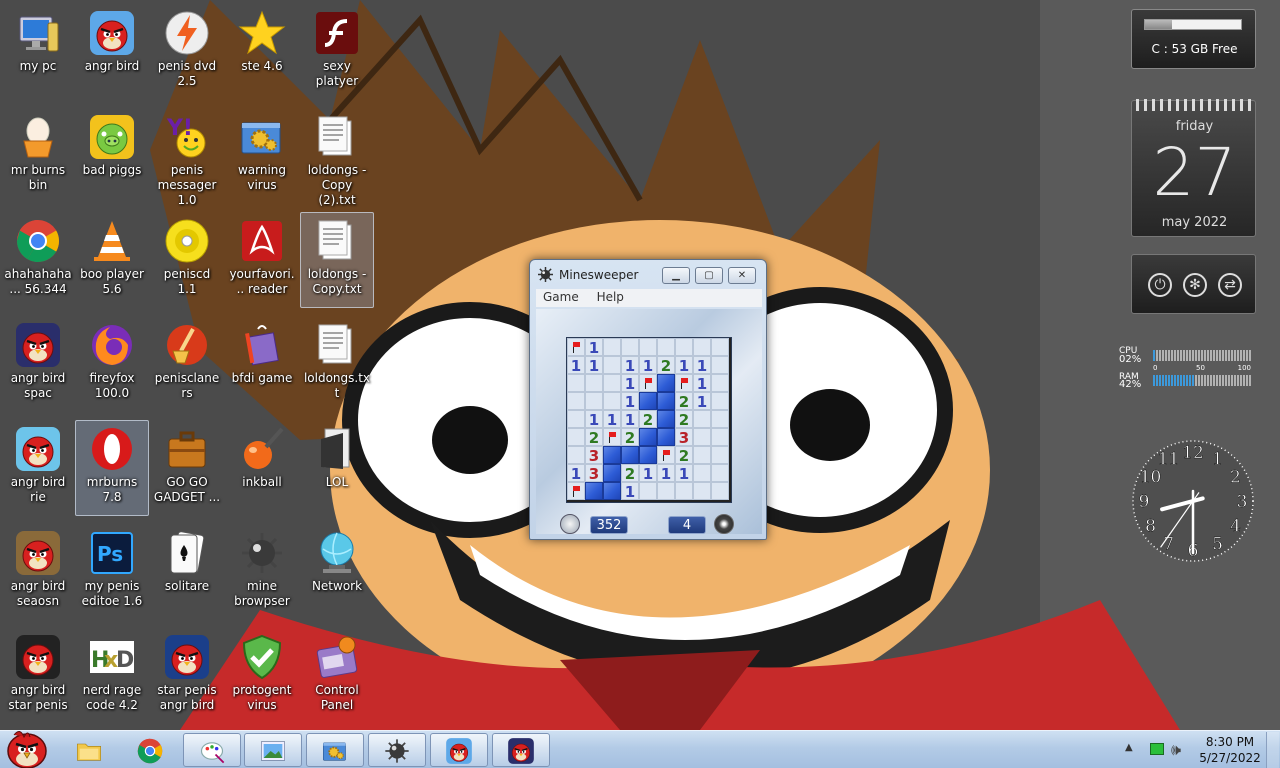 This screenshot has width=1280, height=768. What do you see at coordinates (1195, 285) in the screenshot?
I see `settings-gear-icon: ✻` at bounding box center [1195, 285].